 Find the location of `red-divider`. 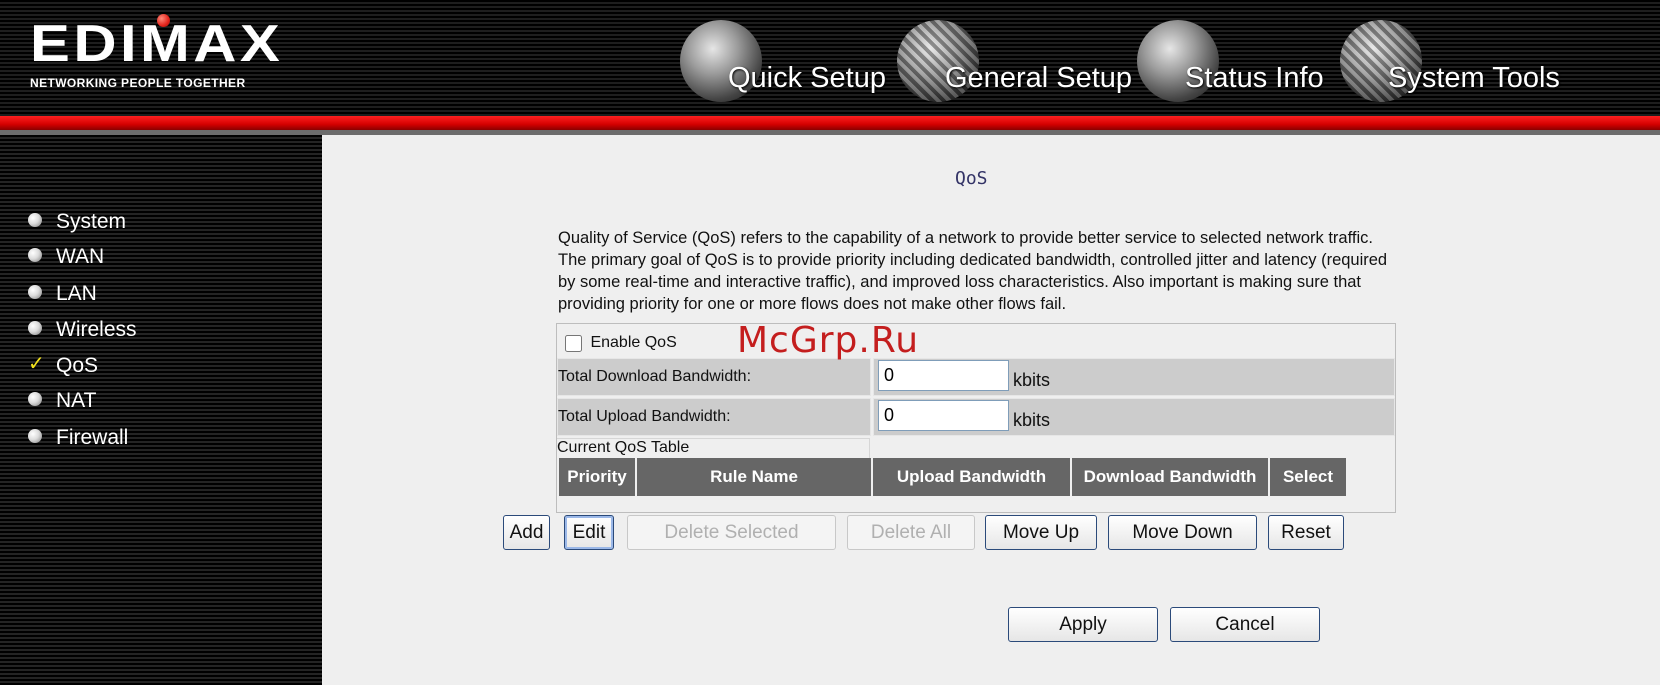

red-divider is located at coordinates (830, 123).